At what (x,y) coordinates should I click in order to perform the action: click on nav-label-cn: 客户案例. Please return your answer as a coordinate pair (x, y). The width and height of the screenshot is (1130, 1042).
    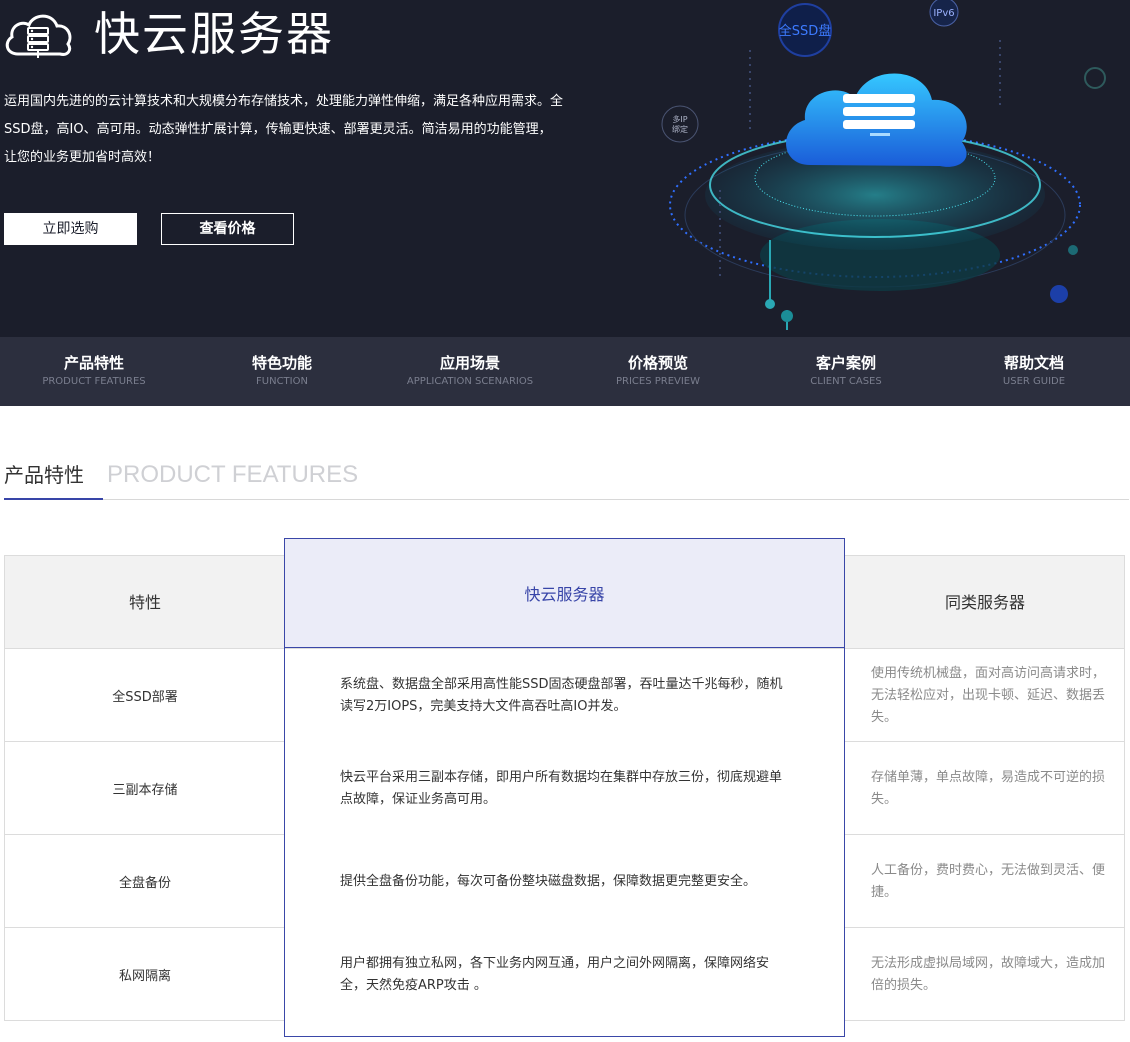
    Looking at the image, I should click on (845, 363).